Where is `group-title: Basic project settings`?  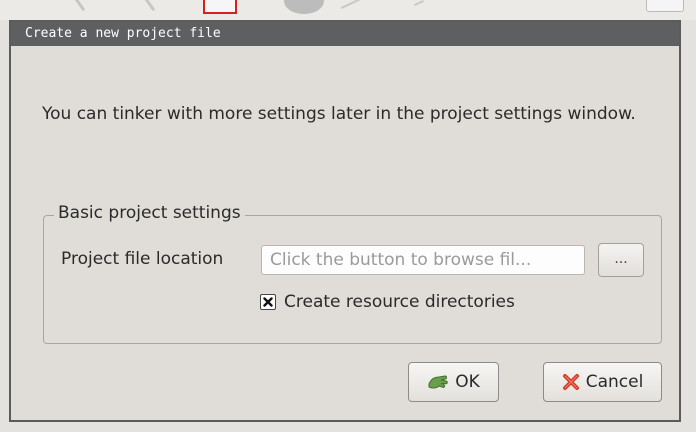 group-title: Basic project settings is located at coordinates (149, 213).